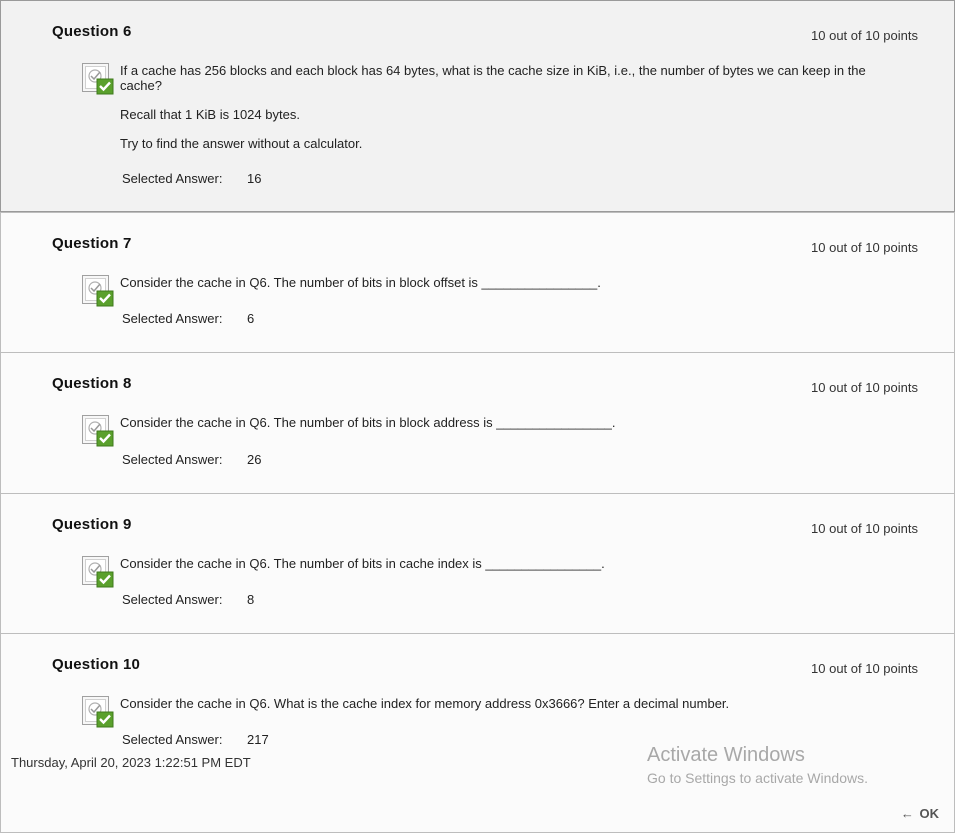 This screenshot has height=833, width=957. What do you see at coordinates (251, 599) in the screenshot?
I see `selected-answer-value: 8` at bounding box center [251, 599].